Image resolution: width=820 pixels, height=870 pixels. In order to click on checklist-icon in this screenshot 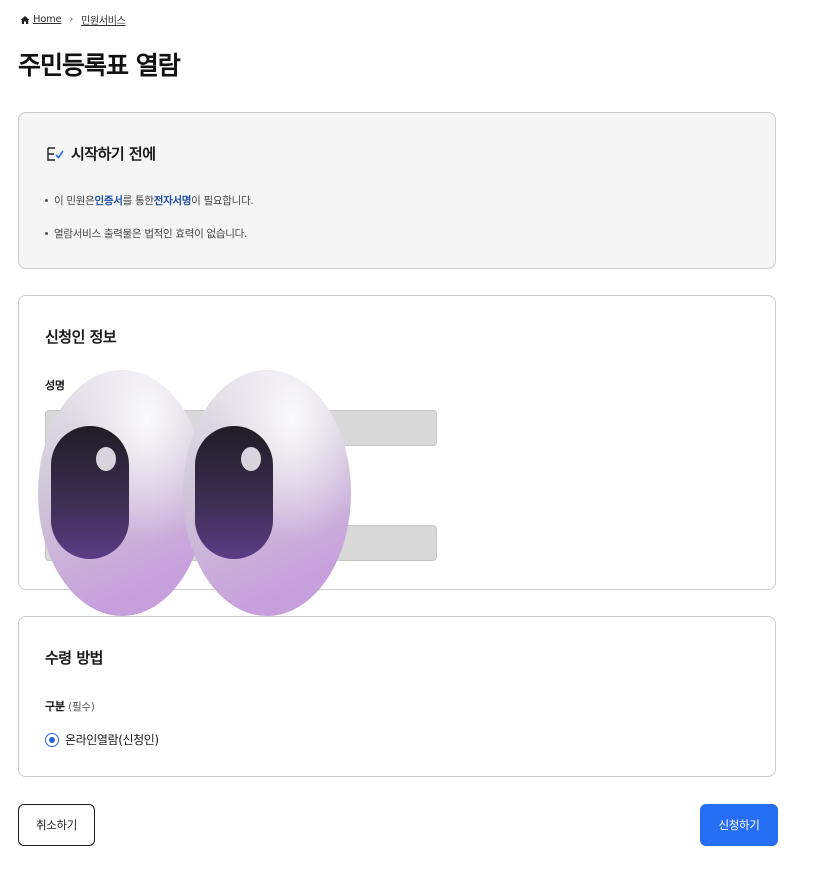, I will do `click(55, 153)`.